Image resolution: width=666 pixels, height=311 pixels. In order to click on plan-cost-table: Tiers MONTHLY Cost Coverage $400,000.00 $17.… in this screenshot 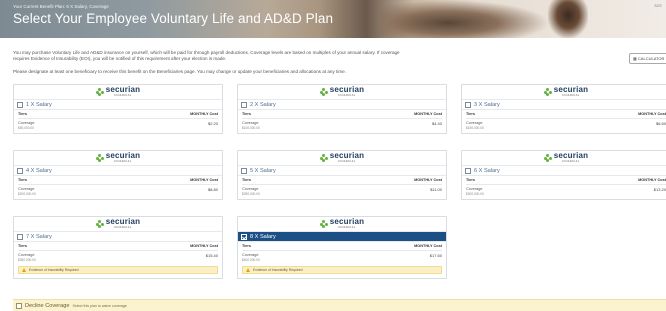, I will do `click(342, 253)`.